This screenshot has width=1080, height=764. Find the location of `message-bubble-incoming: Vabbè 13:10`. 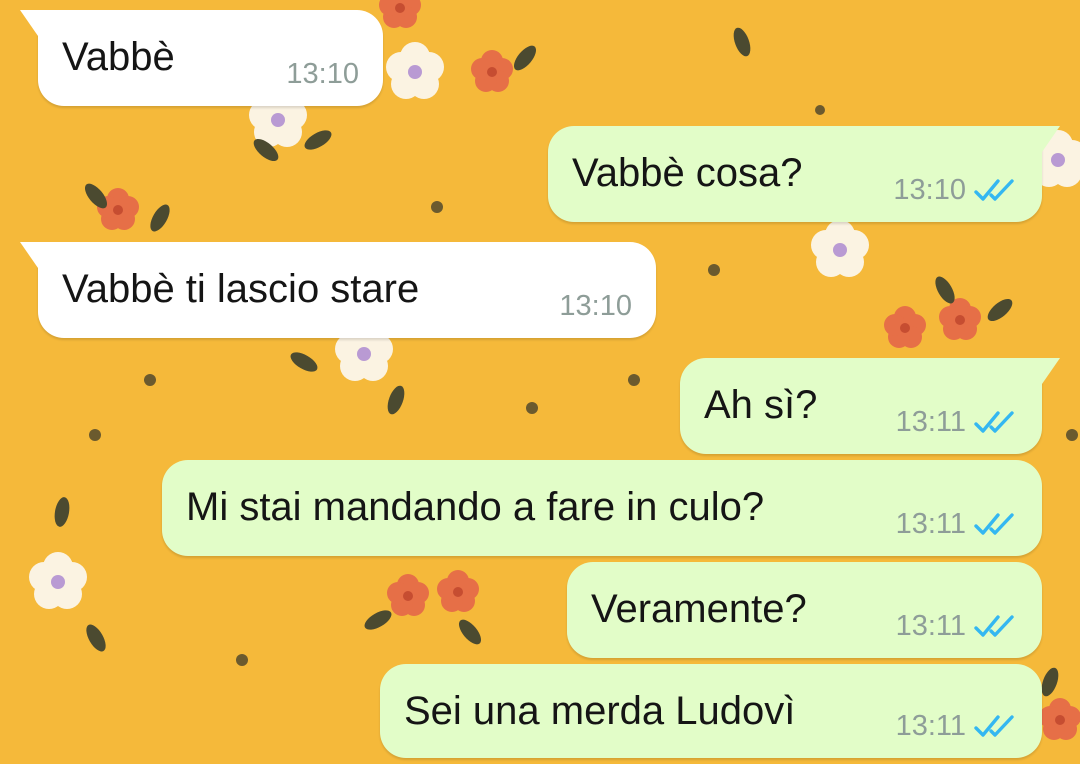

message-bubble-incoming: Vabbè 13:10 is located at coordinates (201, 58).